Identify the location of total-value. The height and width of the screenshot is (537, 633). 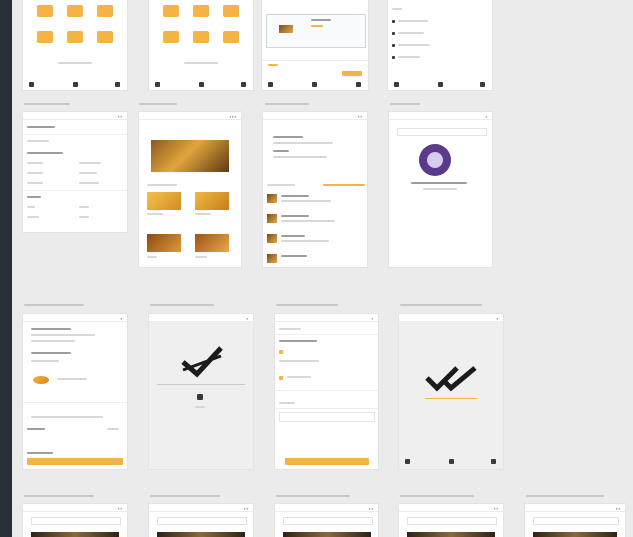
(113, 429).